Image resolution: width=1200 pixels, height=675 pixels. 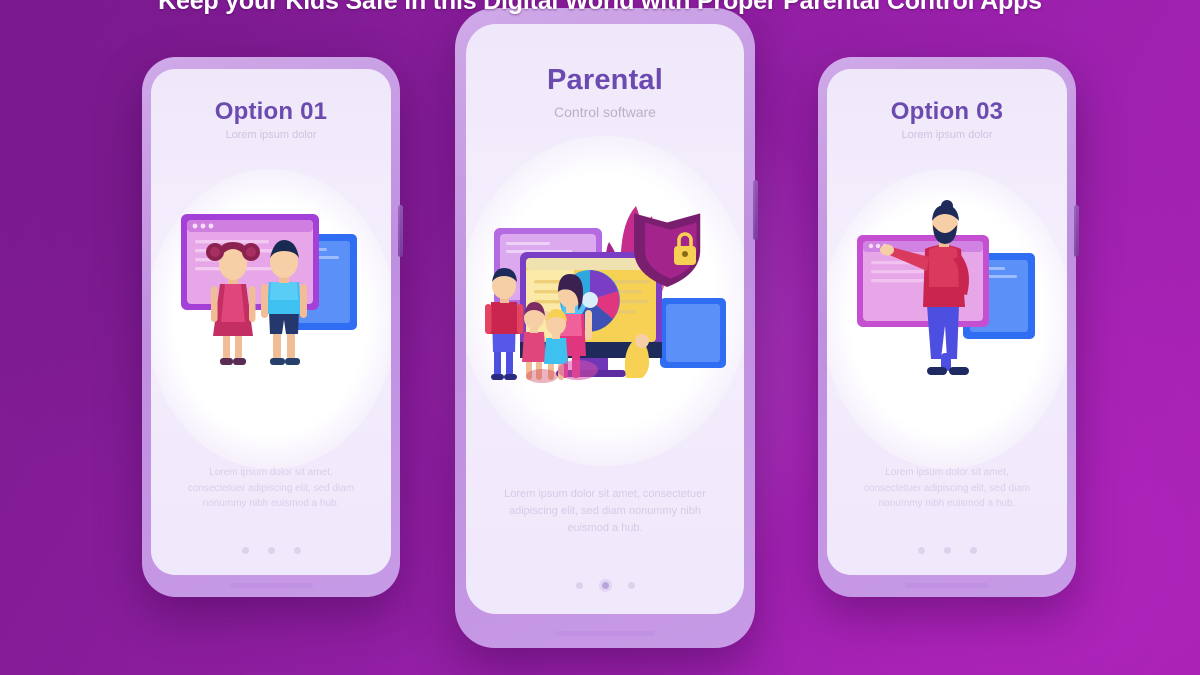 I want to click on illustration-parental-control, so click(x=606, y=302).